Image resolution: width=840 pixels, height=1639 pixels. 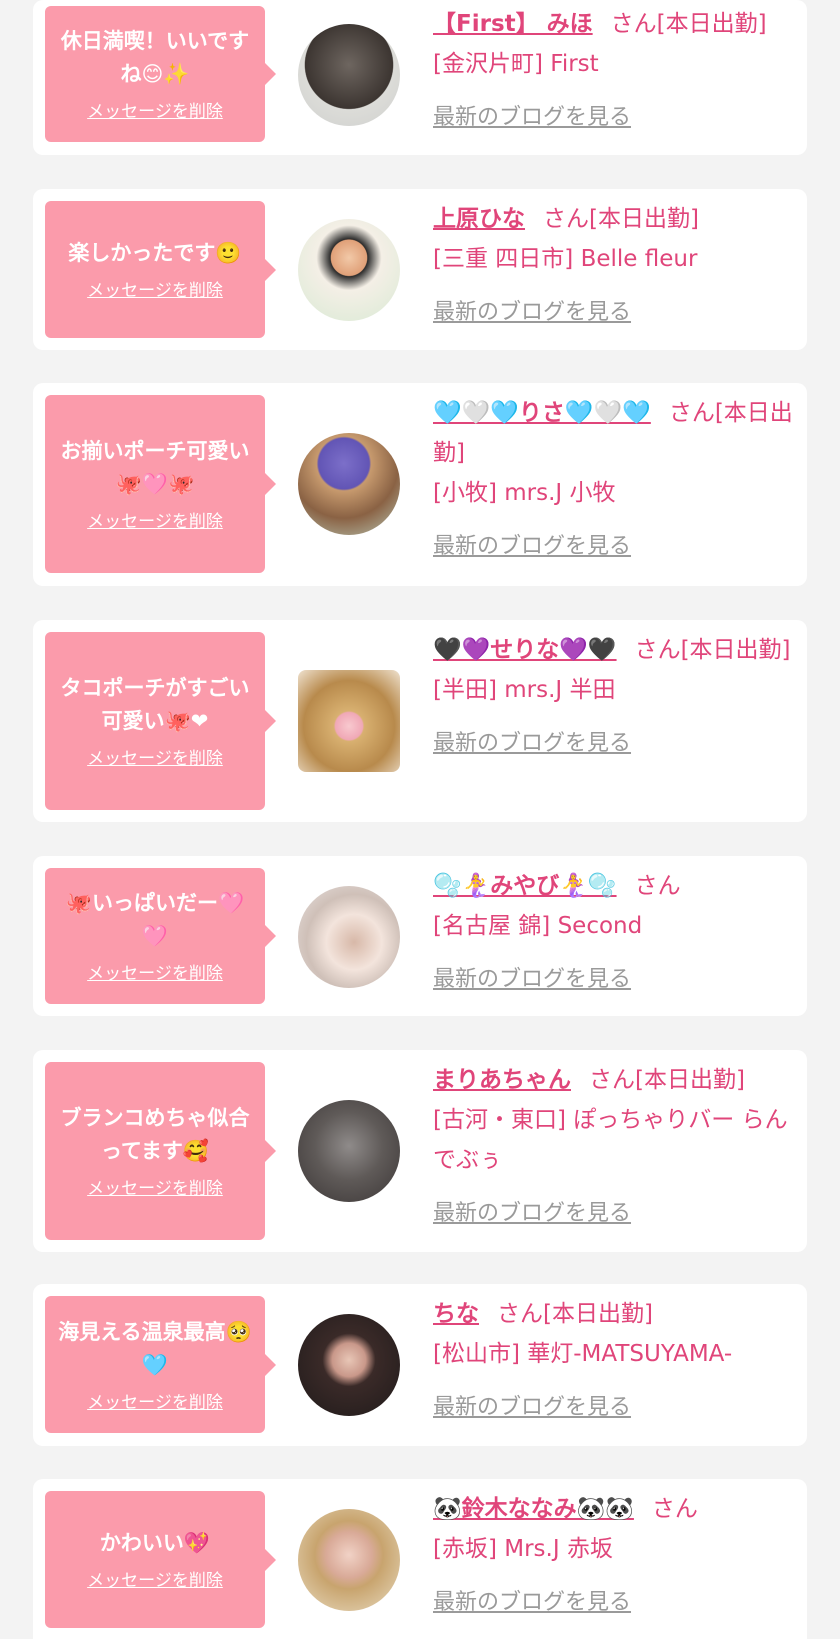 I want to click on message-bubble: 🐙いっぱいだー🩷🩷 メッセージを削除, so click(x=160, y=936).